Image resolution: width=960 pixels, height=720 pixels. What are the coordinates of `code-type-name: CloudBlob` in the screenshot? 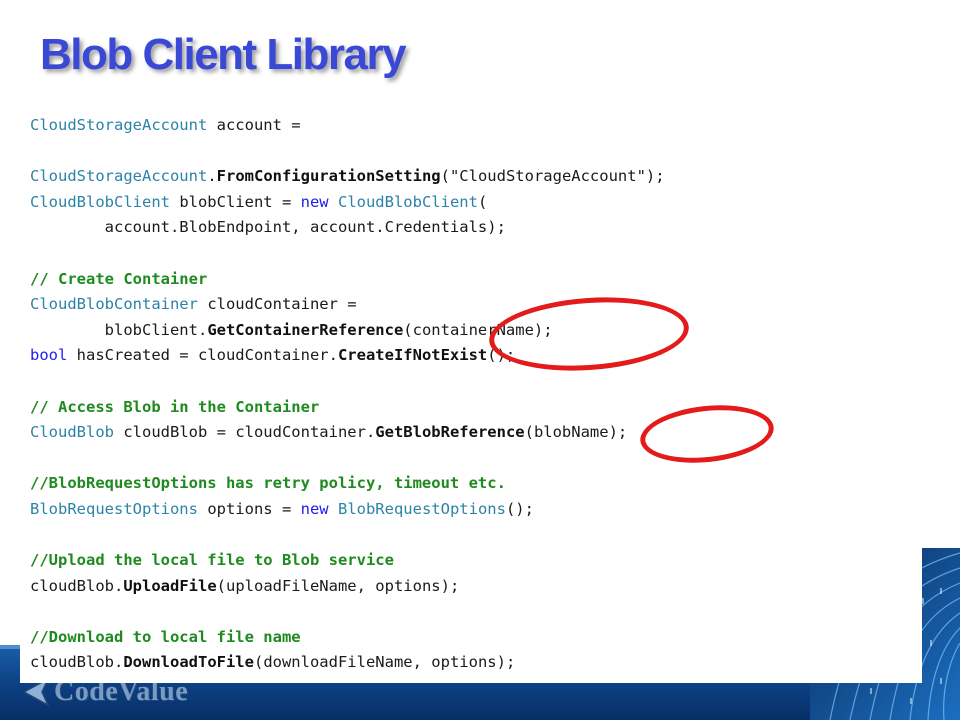 It's located at (72, 432).